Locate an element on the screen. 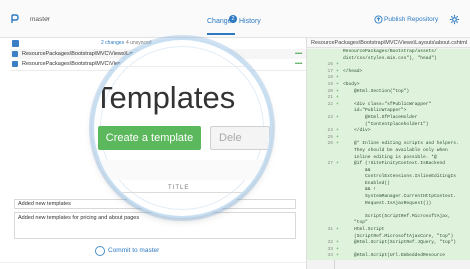 This screenshot has width=470, height=269. diff-new-line-number: 21 is located at coordinates (330, 98).